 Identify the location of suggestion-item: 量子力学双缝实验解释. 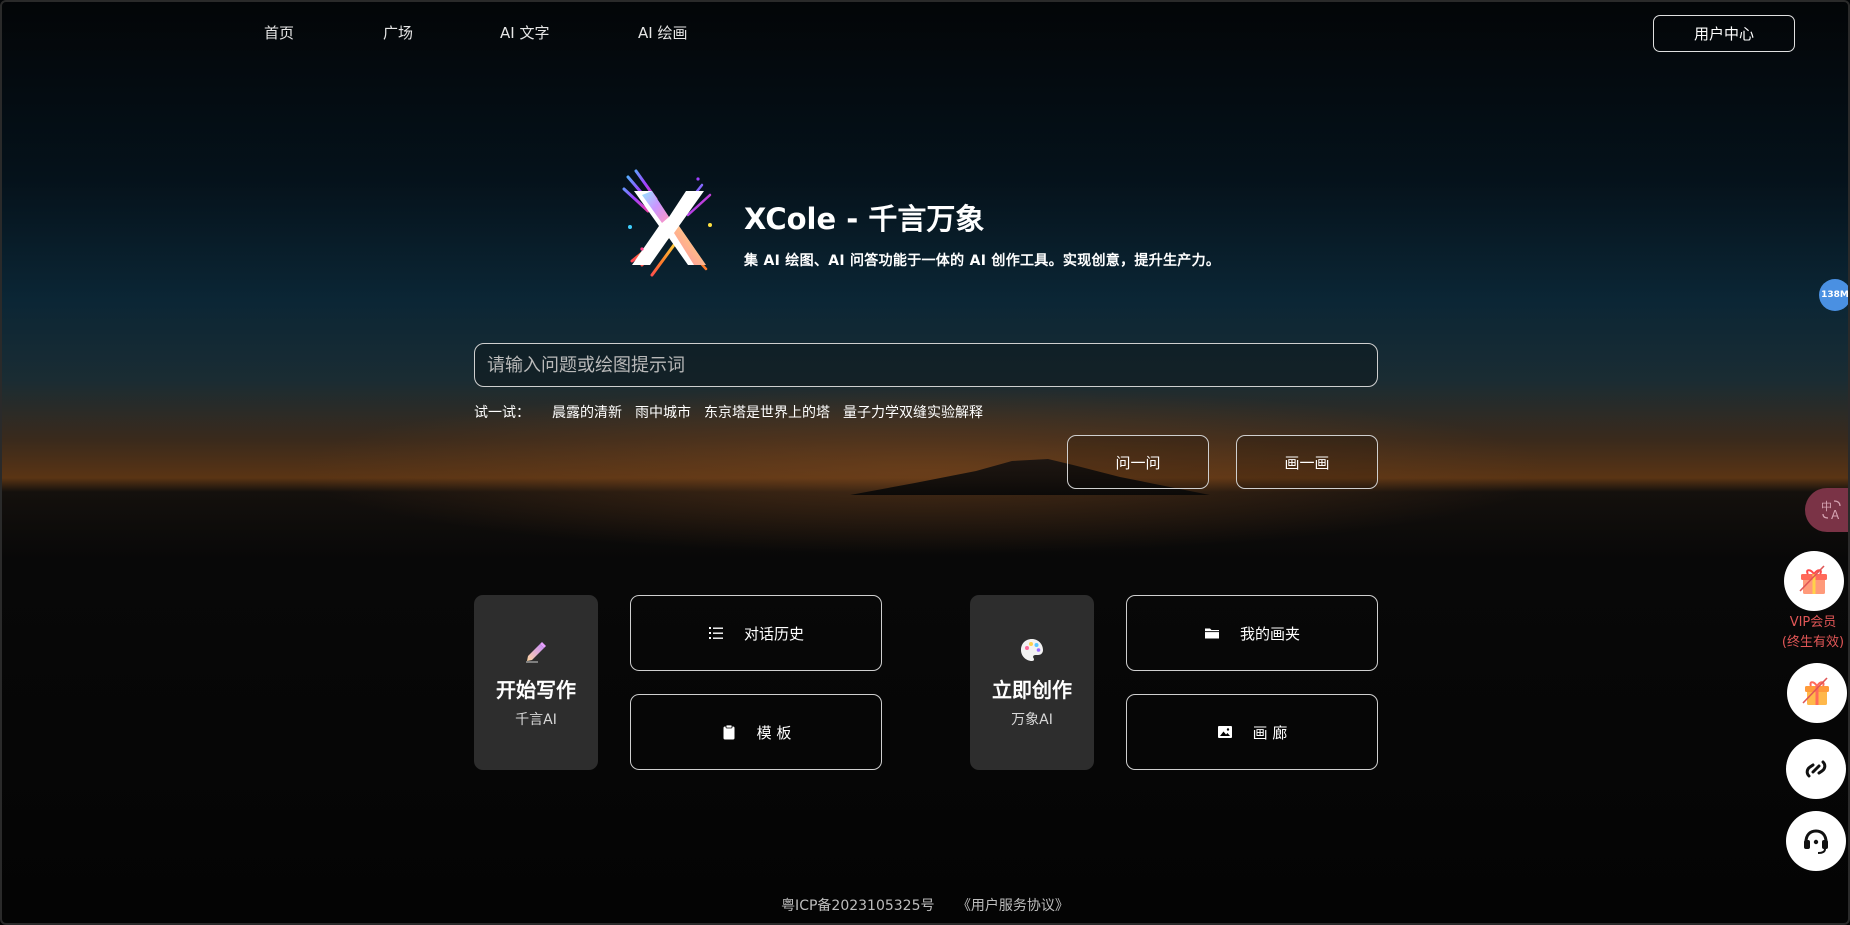
(913, 412).